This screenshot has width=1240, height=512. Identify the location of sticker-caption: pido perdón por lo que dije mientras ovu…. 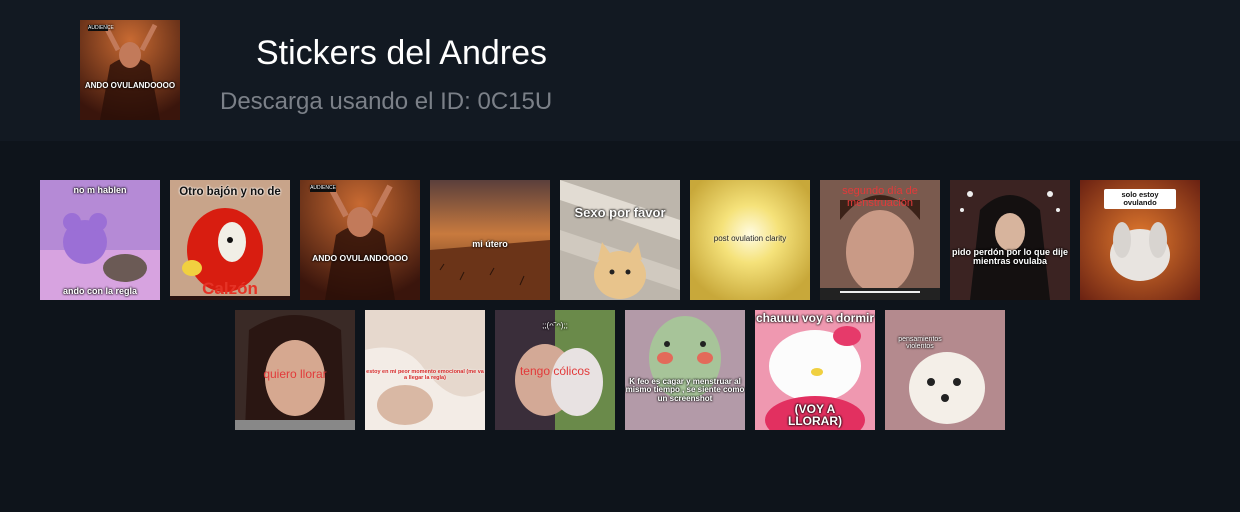
(1010, 257).